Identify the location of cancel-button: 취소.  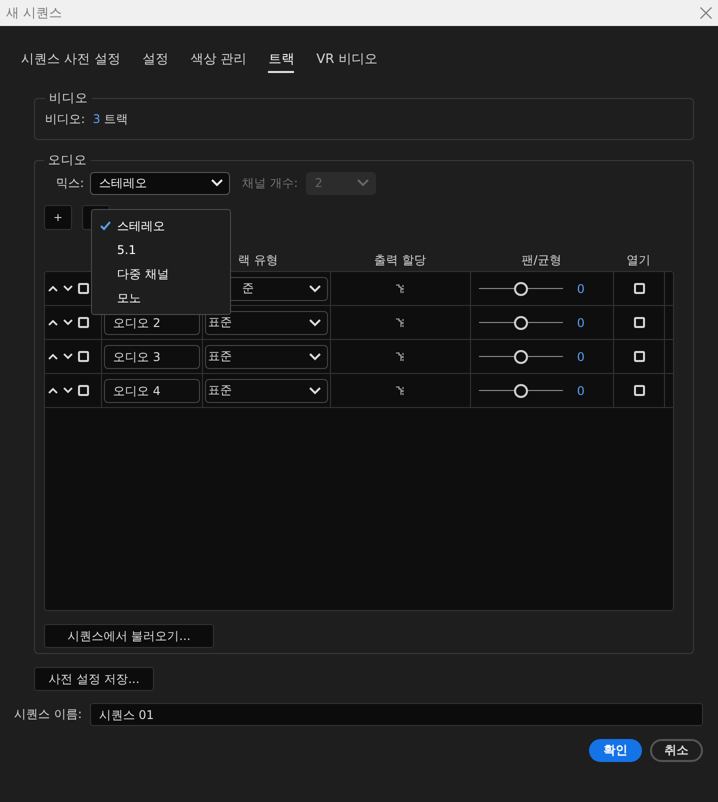
(676, 750).